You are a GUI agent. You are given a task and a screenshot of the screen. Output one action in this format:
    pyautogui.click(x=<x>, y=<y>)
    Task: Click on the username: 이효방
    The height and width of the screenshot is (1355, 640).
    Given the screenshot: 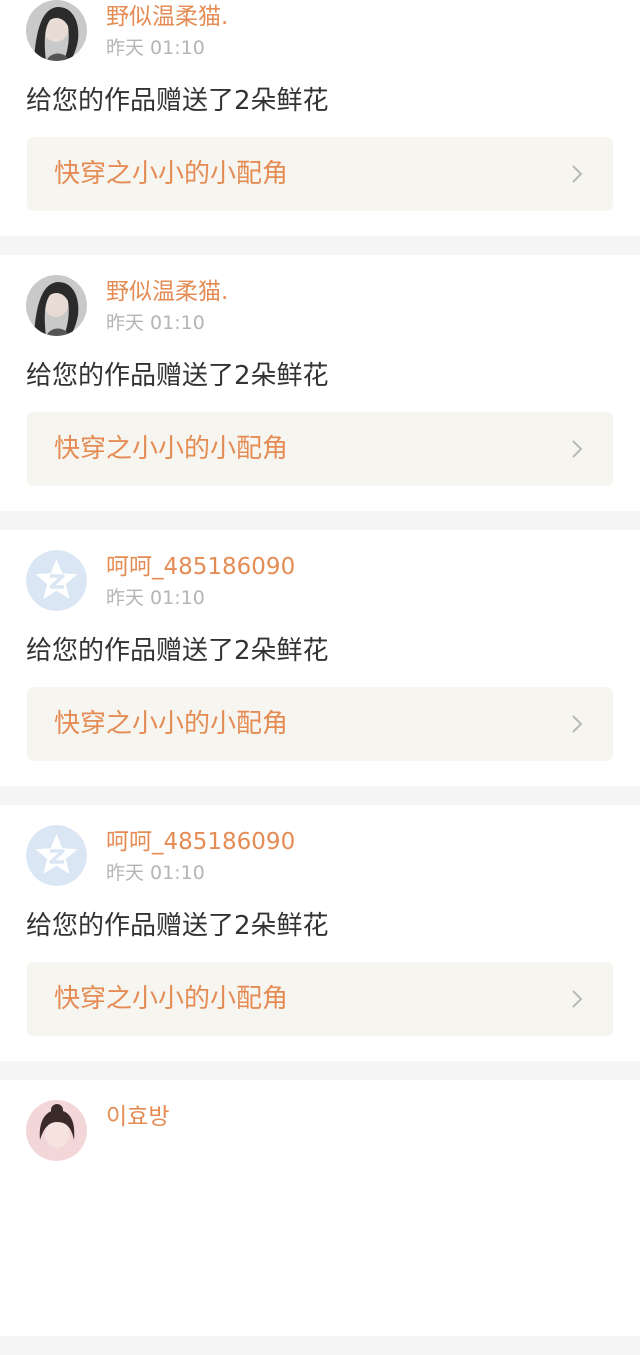 What is the action you would take?
    pyautogui.click(x=137, y=1117)
    